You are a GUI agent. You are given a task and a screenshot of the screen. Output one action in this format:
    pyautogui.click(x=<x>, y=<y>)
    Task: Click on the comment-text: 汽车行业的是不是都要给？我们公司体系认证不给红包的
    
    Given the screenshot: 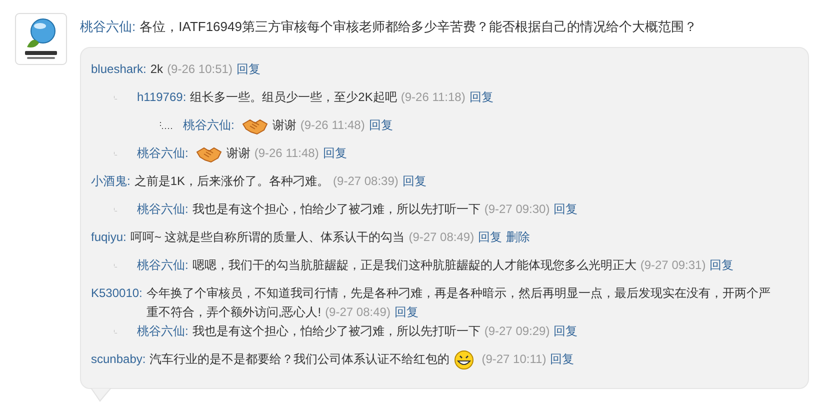 What is the action you would take?
    pyautogui.click(x=300, y=359)
    